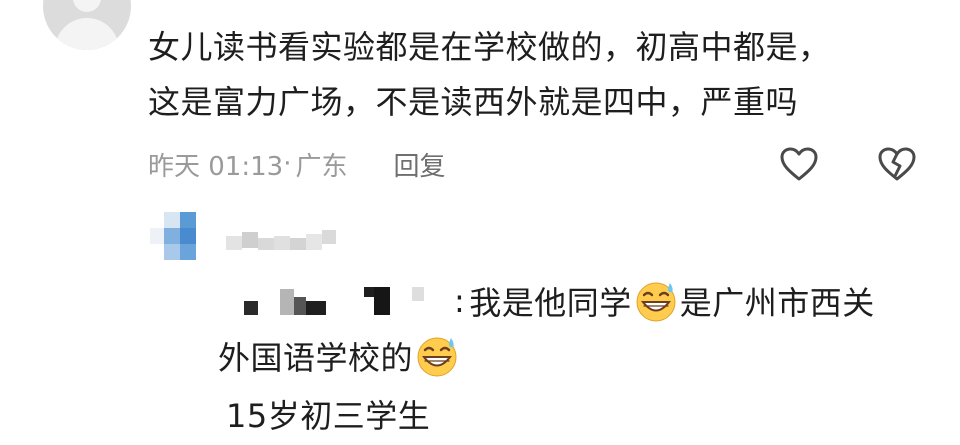 The height and width of the screenshot is (445, 960). Describe the element at coordinates (173, 236) in the screenshot. I see `reply-avatar` at that location.